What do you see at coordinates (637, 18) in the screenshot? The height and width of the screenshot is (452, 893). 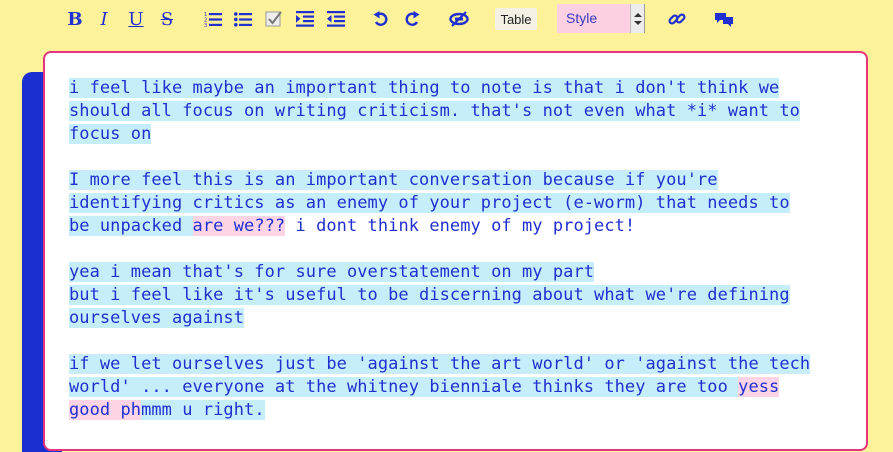 I see `dropdown-arrow-icon` at bounding box center [637, 18].